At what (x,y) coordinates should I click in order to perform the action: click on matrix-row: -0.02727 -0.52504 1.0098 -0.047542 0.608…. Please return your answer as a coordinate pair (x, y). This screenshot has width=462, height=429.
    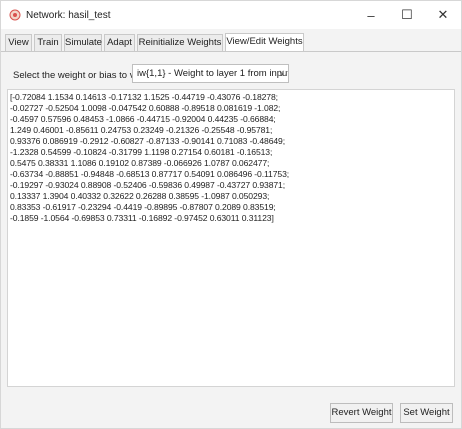
    Looking at the image, I should click on (145, 108).